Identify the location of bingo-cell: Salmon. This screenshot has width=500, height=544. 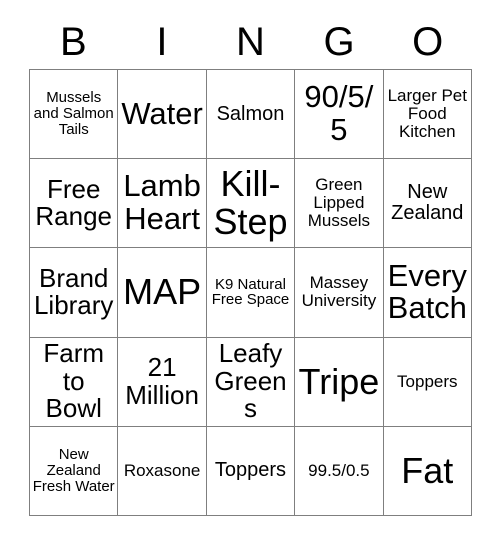
(251, 115).